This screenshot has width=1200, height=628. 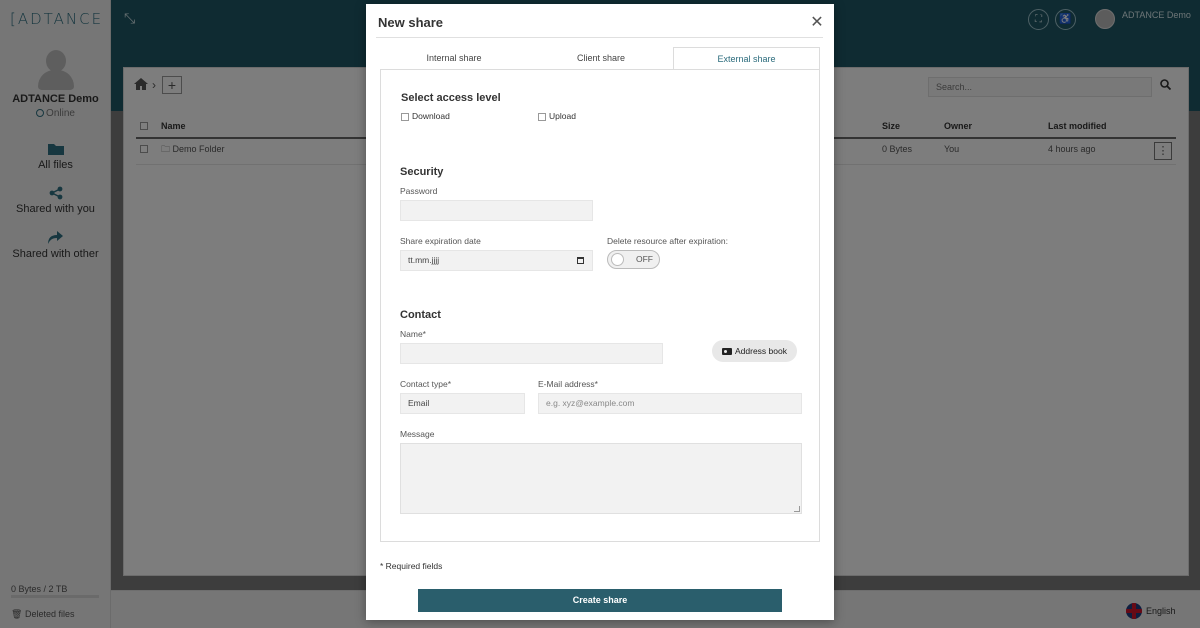 What do you see at coordinates (644, 259) in the screenshot?
I see `toggle-label: OFF` at bounding box center [644, 259].